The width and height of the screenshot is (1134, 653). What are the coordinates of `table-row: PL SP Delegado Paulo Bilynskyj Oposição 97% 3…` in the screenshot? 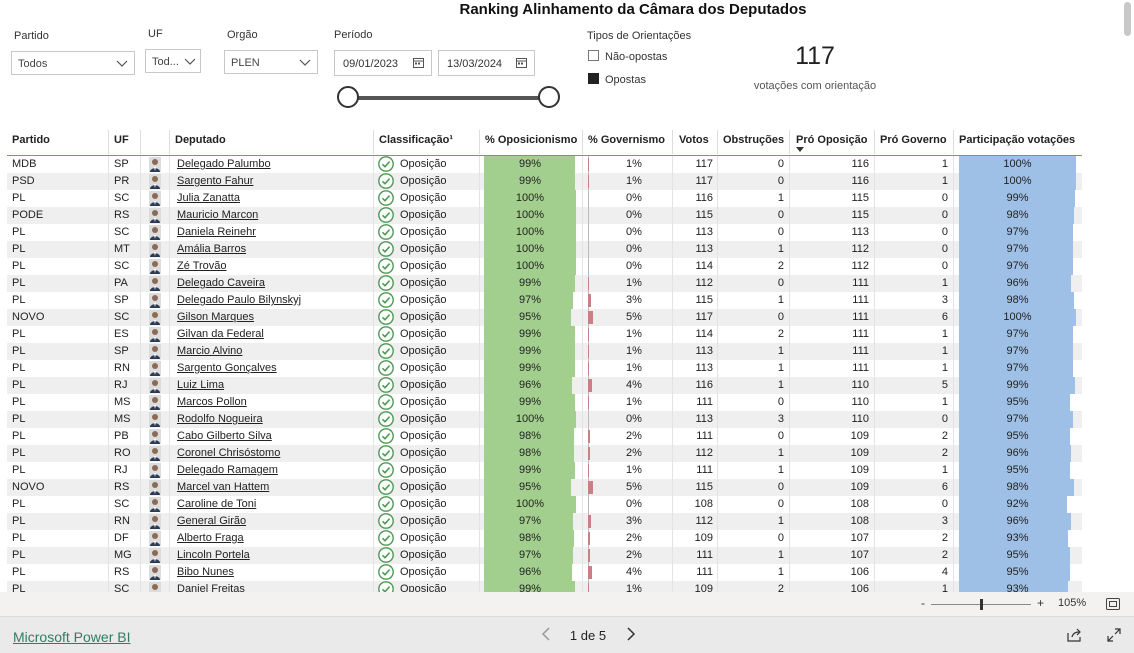 It's located at (544, 300).